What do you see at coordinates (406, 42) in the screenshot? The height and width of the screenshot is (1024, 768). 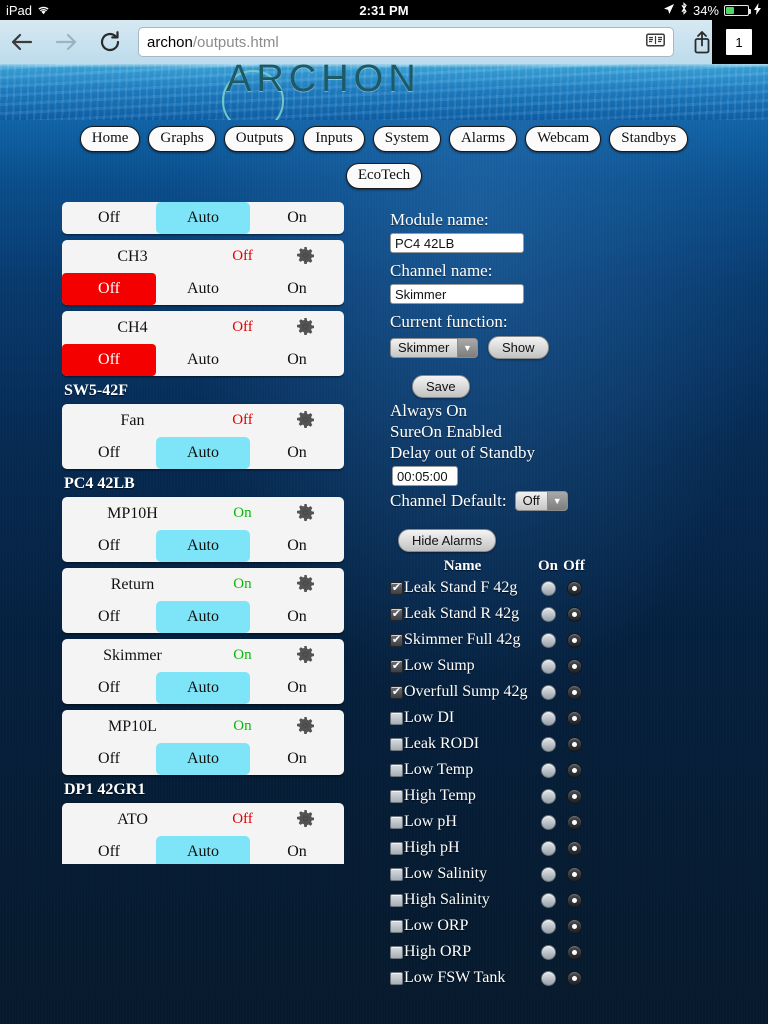 I see `address-bar: archon/outputs.html` at bounding box center [406, 42].